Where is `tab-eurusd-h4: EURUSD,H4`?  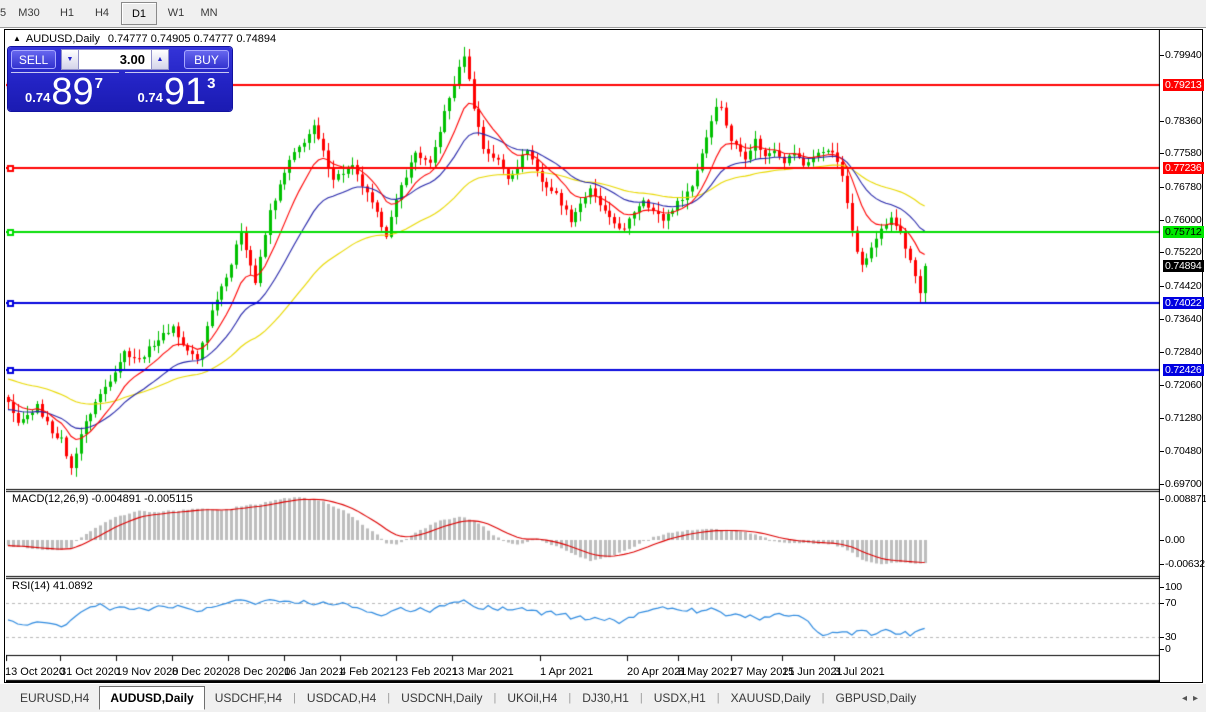
tab-eurusd-h4: EURUSD,H4 is located at coordinates (54, 698).